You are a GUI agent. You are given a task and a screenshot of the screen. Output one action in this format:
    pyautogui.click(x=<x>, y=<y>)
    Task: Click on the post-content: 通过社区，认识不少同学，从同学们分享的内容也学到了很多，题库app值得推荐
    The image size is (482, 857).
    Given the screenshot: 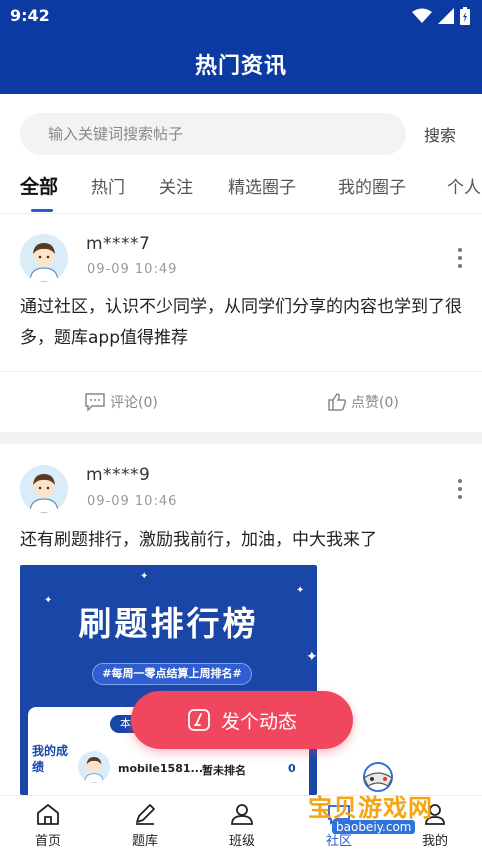 What is the action you would take?
    pyautogui.click(x=241, y=322)
    